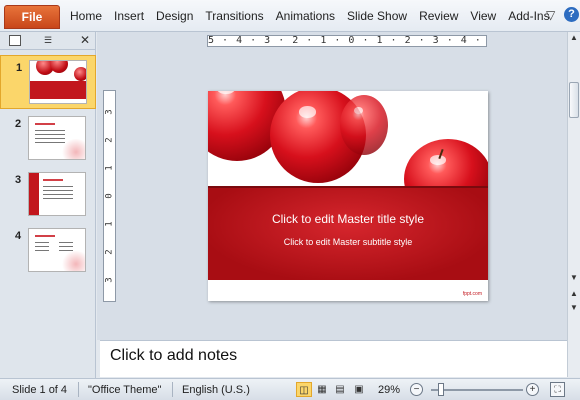  Describe the element at coordinates (440, 389) in the screenshot. I see `zoom-slider-thumb` at that location.